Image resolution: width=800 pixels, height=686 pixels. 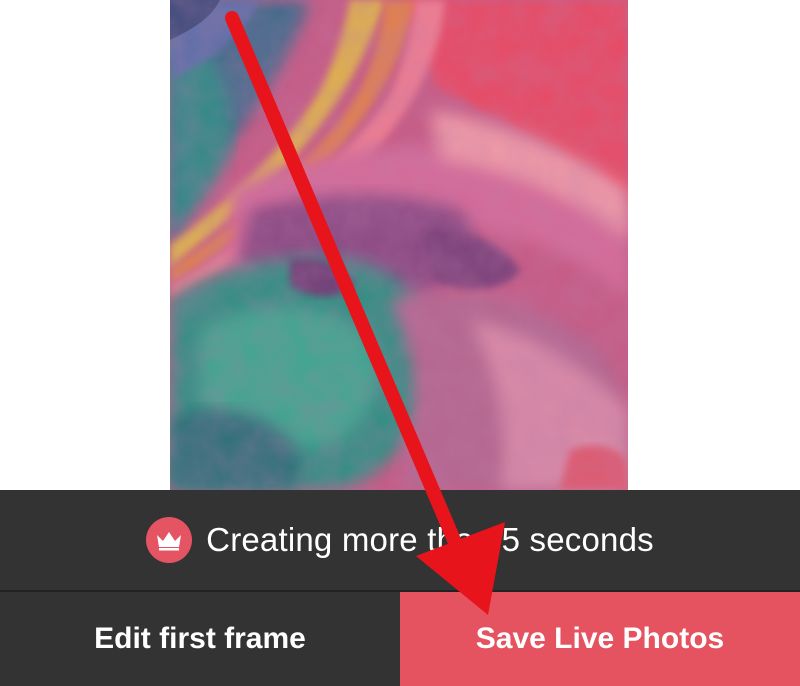 What do you see at coordinates (430, 539) in the screenshot?
I see `banner-text: Creating more than 5 seconds` at bounding box center [430, 539].